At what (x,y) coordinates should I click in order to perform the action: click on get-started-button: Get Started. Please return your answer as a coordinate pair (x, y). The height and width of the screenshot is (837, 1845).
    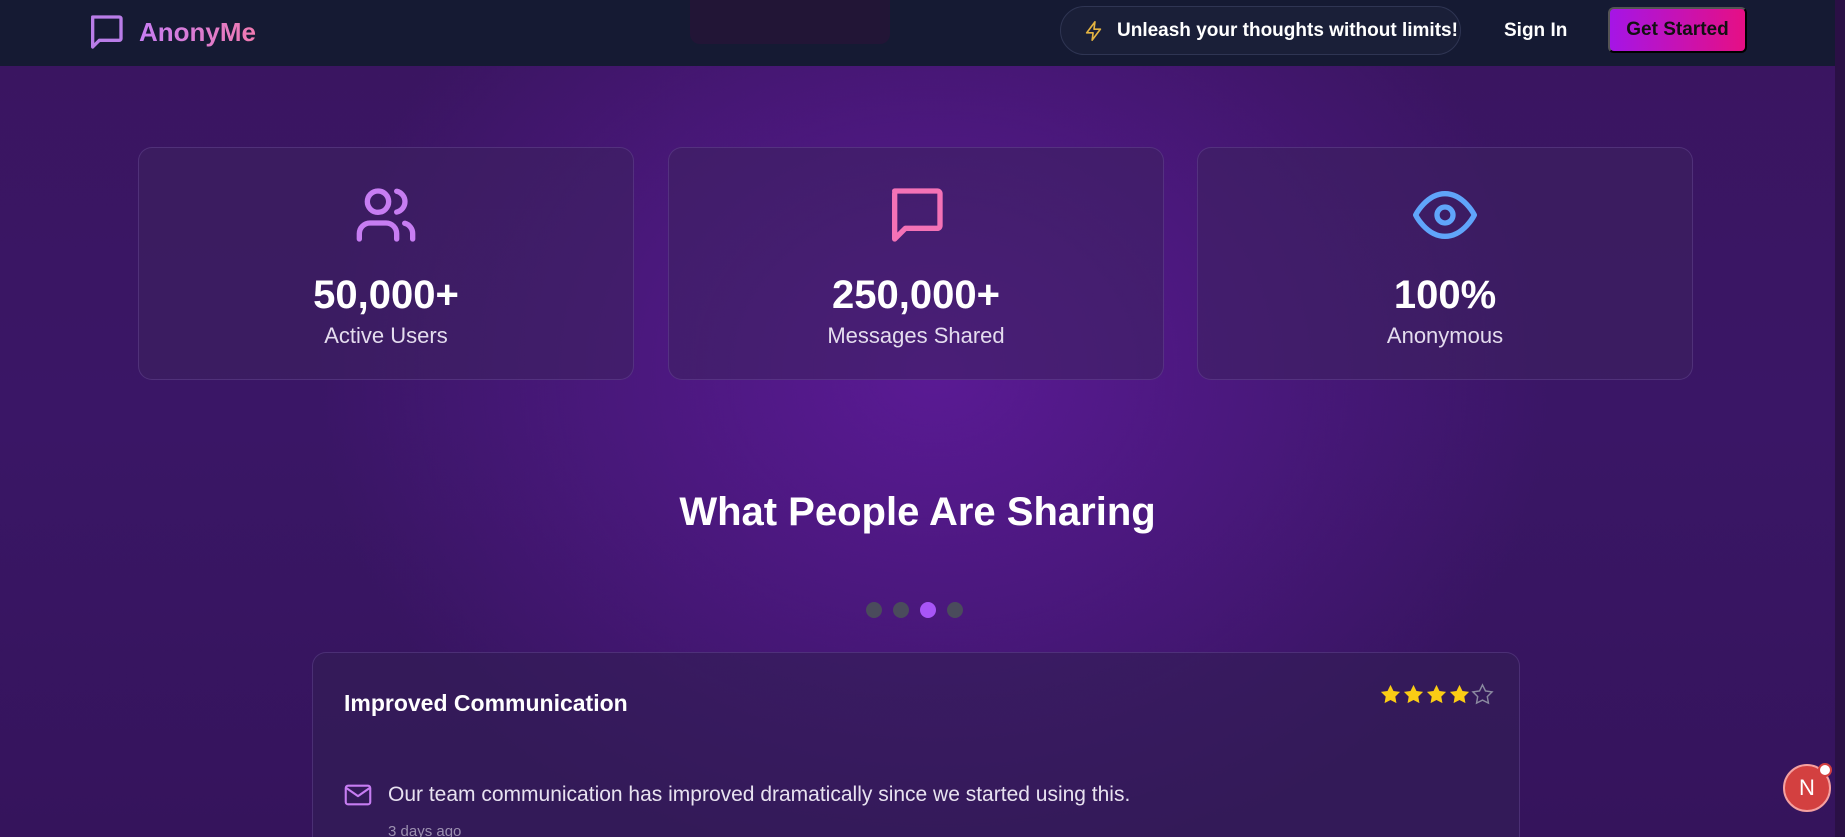
    Looking at the image, I should click on (1677, 30).